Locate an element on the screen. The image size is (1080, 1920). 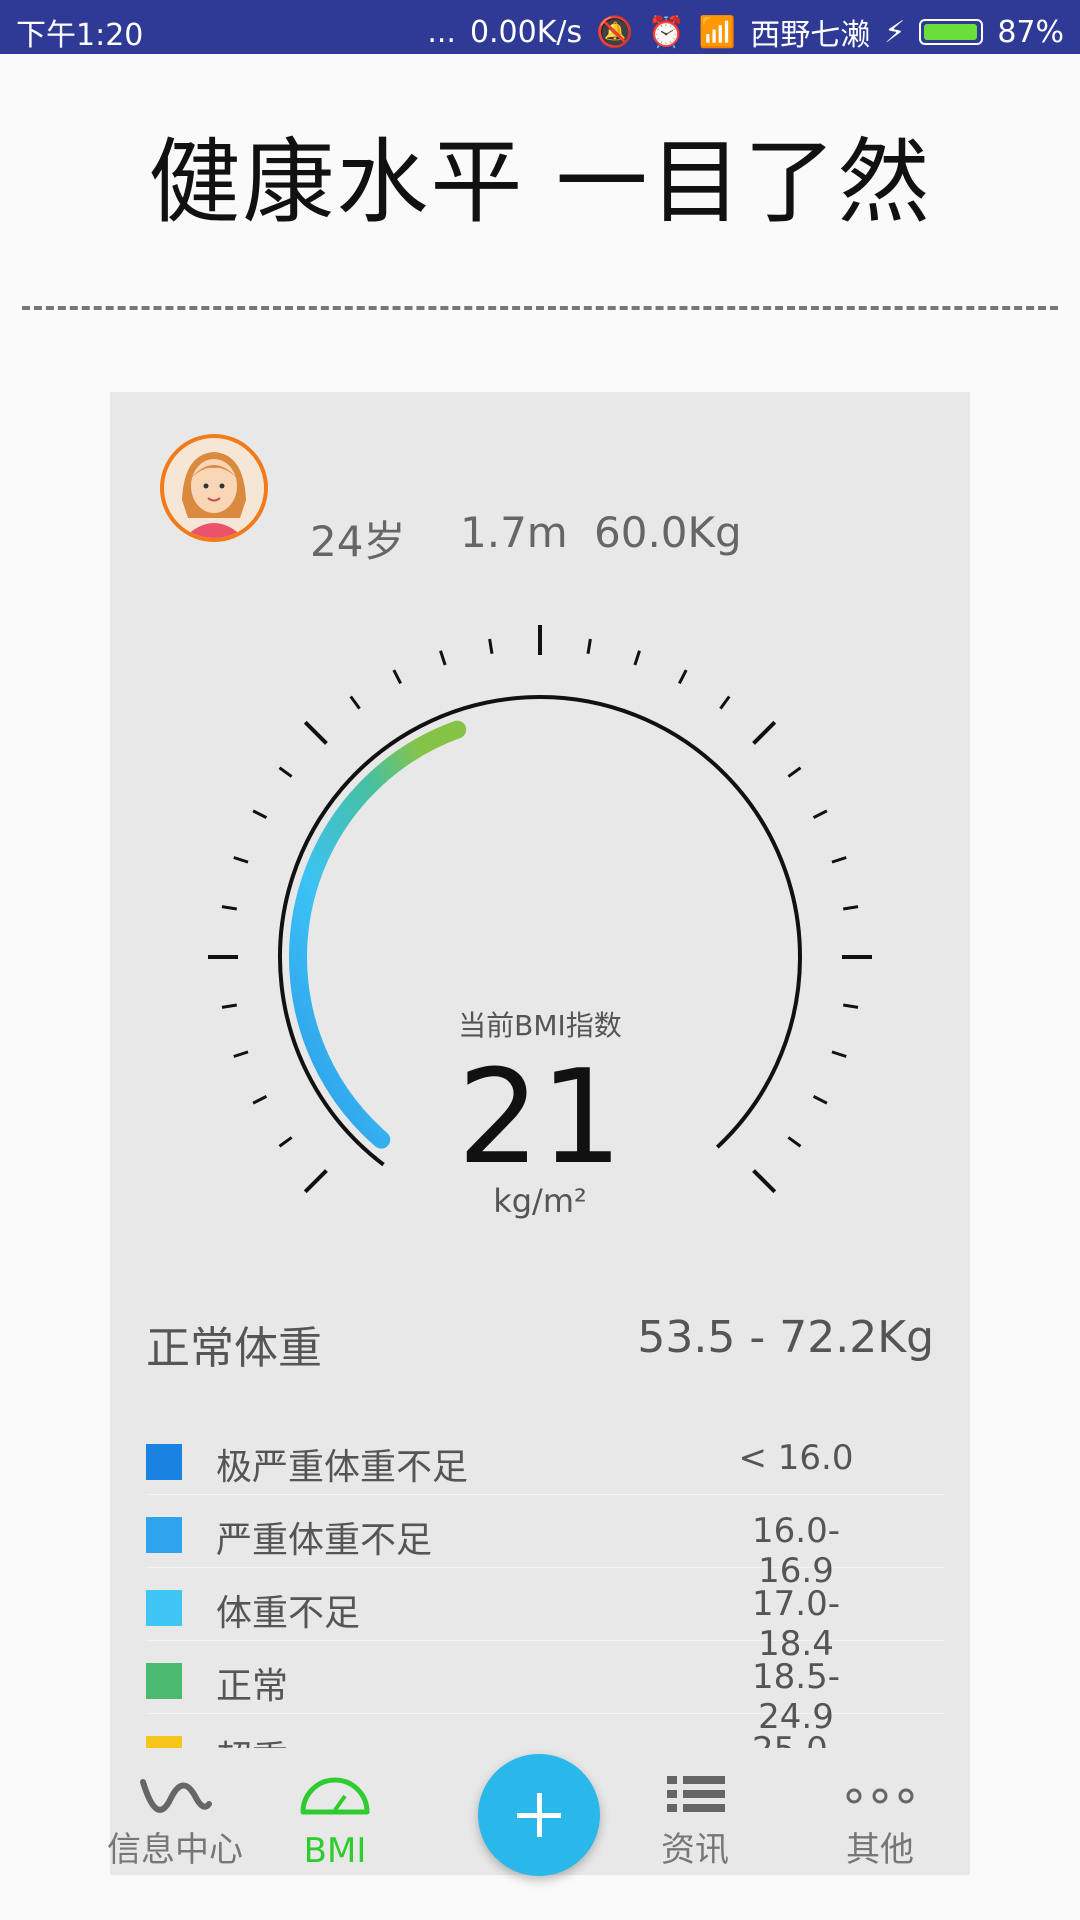
avatar is located at coordinates (214, 488).